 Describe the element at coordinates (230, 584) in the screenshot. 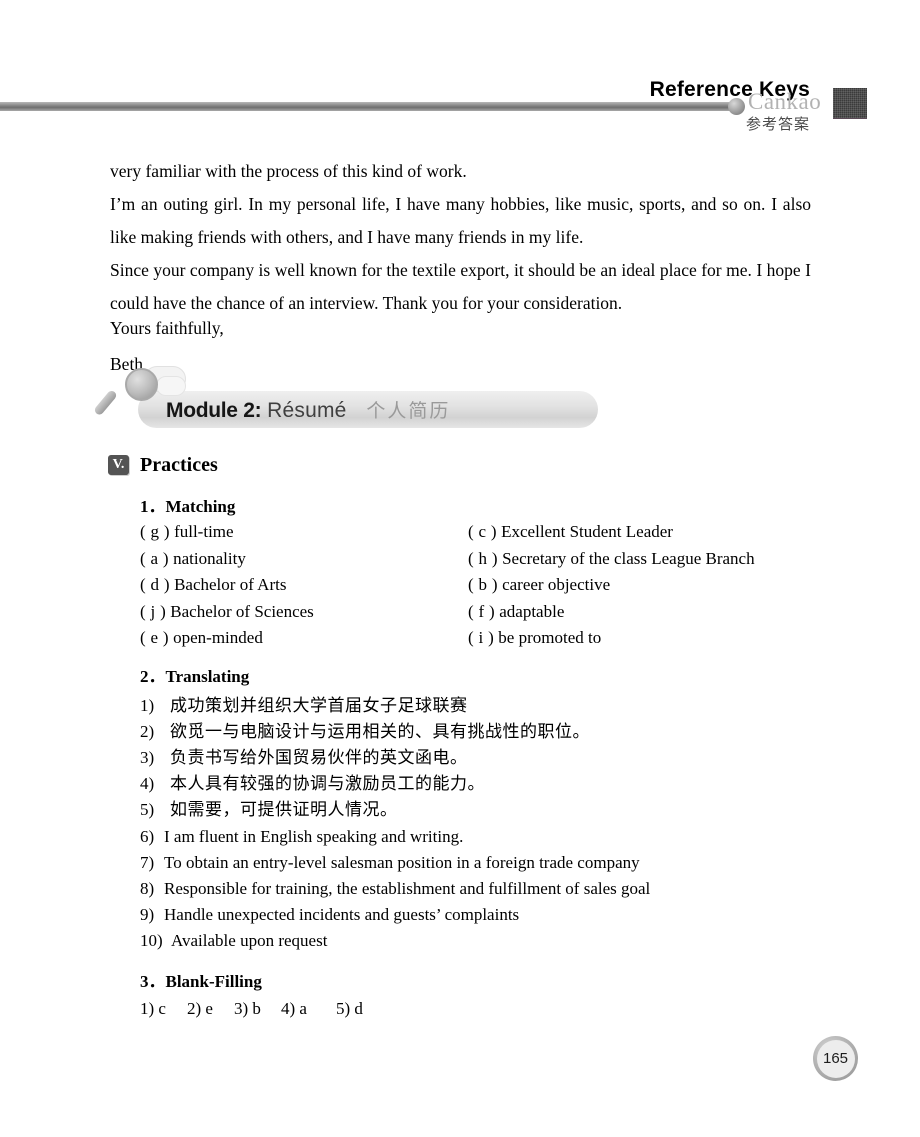

I see `matching-text: Bachelor of Arts` at that location.